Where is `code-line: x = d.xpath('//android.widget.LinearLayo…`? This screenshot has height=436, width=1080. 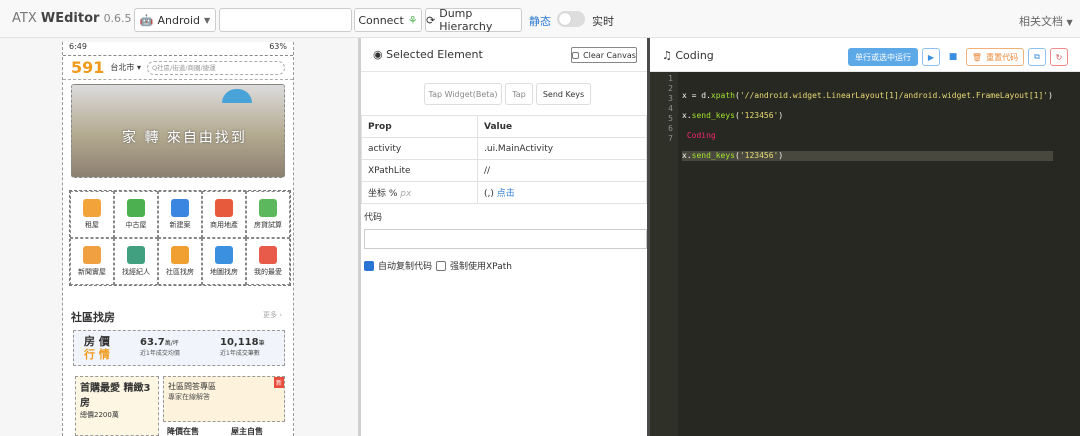 code-line: x = d.xpath('//android.widget.LinearLayo… is located at coordinates (867, 95).